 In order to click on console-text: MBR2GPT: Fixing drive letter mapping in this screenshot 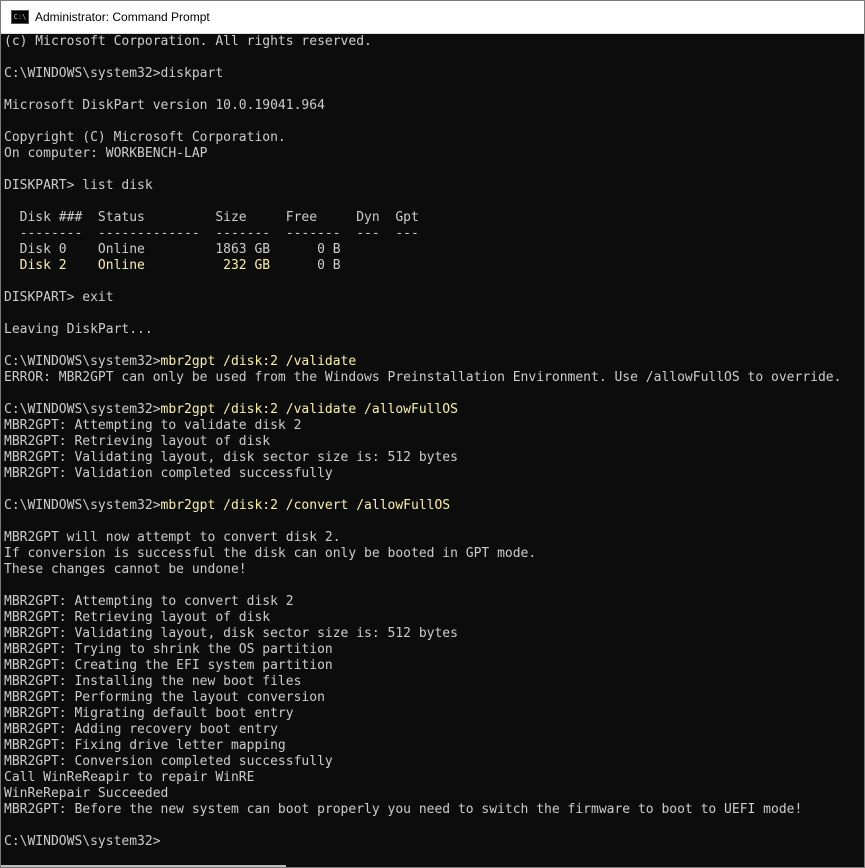, I will do `click(145, 745)`.